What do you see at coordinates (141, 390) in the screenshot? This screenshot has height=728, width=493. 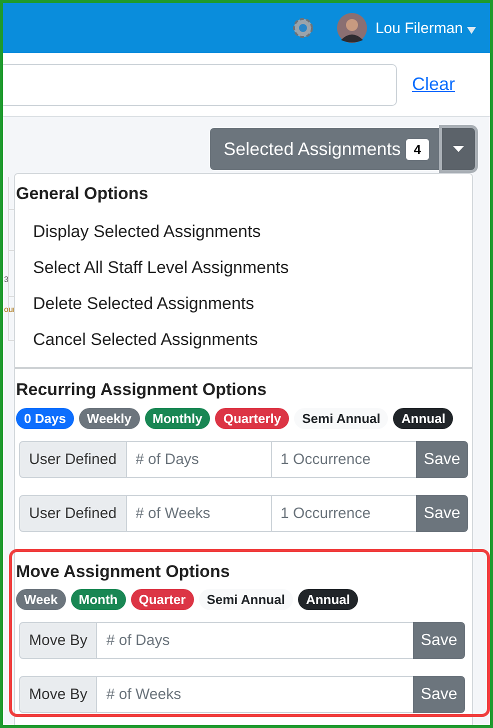 I see `section-heading: Recurring Assignment Options` at bounding box center [141, 390].